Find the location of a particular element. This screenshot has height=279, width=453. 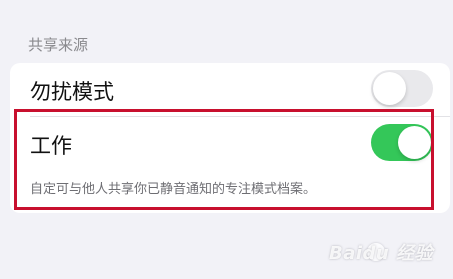

toggle-knob is located at coordinates (389, 88).